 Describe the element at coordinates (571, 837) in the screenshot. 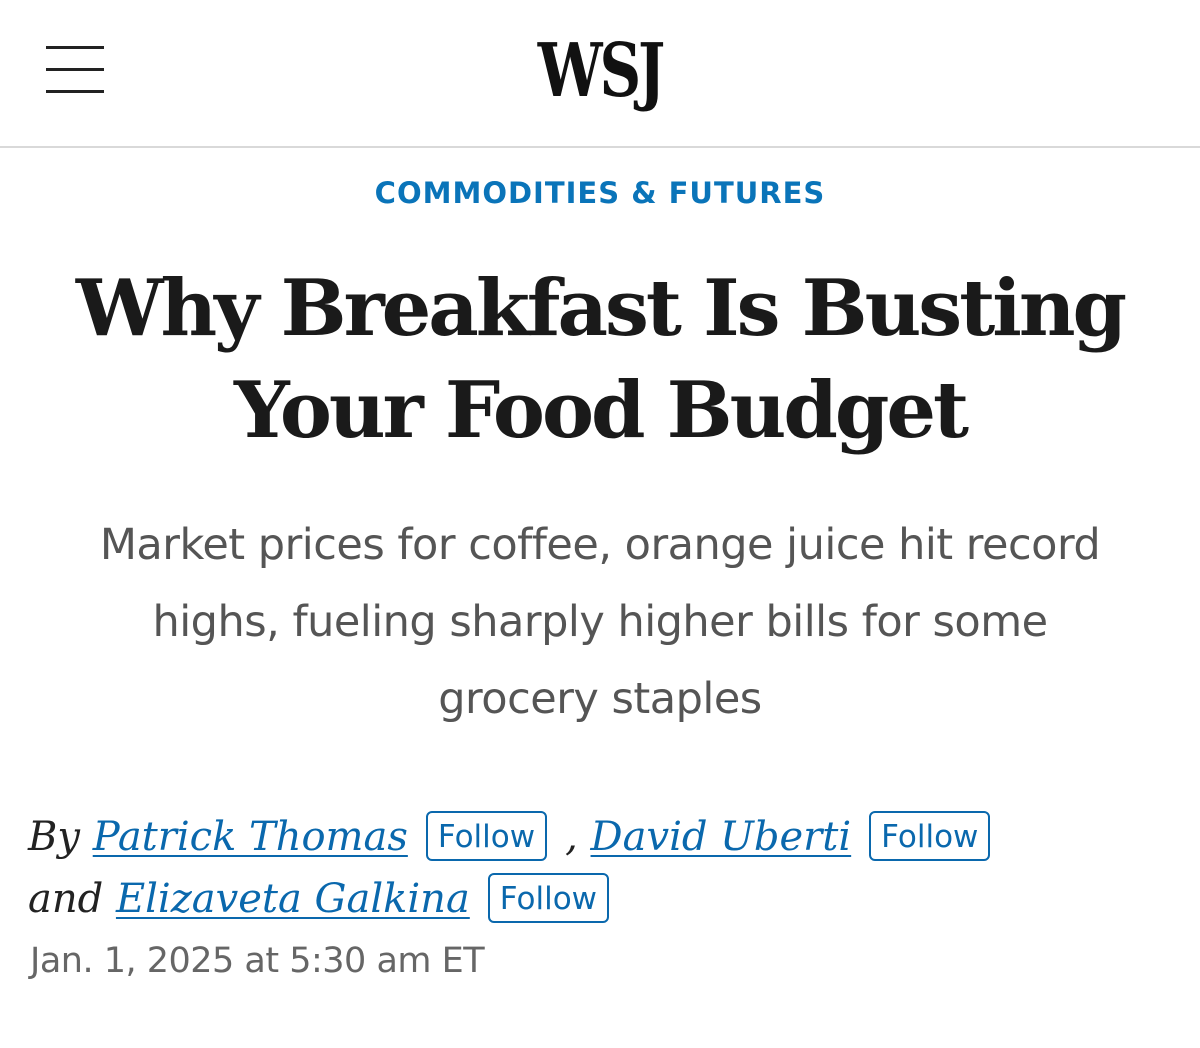

I see `byline-comma: ,` at that location.